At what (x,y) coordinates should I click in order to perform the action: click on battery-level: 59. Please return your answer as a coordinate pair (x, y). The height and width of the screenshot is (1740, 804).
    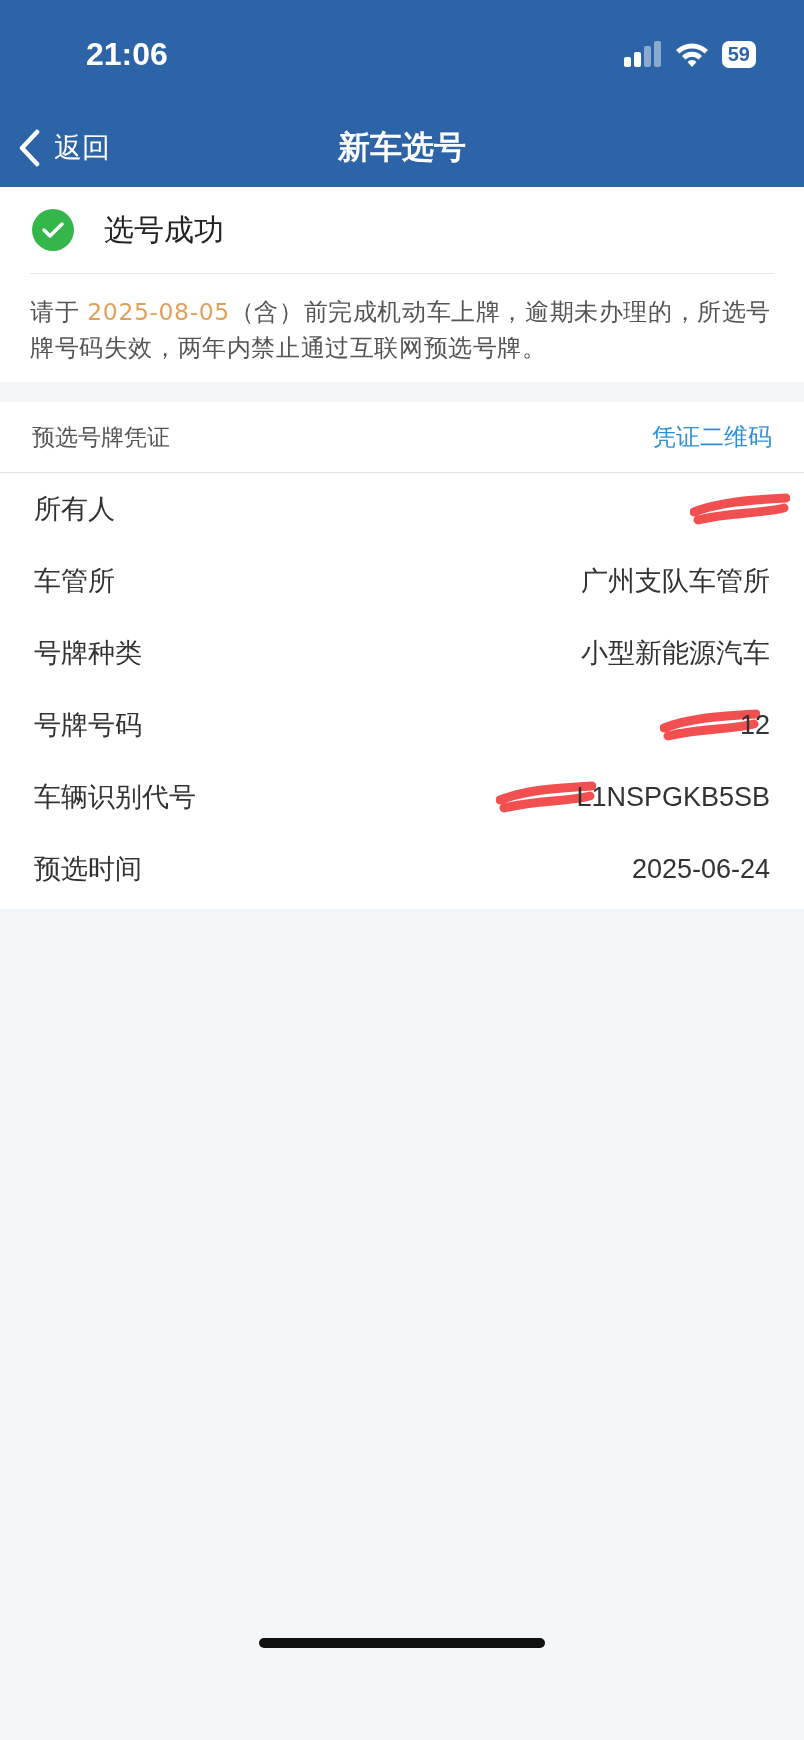
    Looking at the image, I should click on (738, 54).